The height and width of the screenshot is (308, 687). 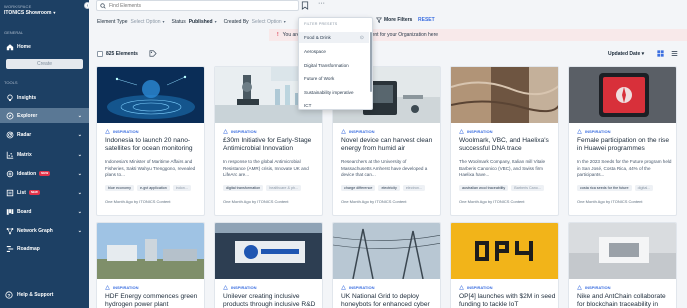 What do you see at coordinates (44, 248) in the screenshot?
I see `nav-roadmap: Roadmap` at bounding box center [44, 248].